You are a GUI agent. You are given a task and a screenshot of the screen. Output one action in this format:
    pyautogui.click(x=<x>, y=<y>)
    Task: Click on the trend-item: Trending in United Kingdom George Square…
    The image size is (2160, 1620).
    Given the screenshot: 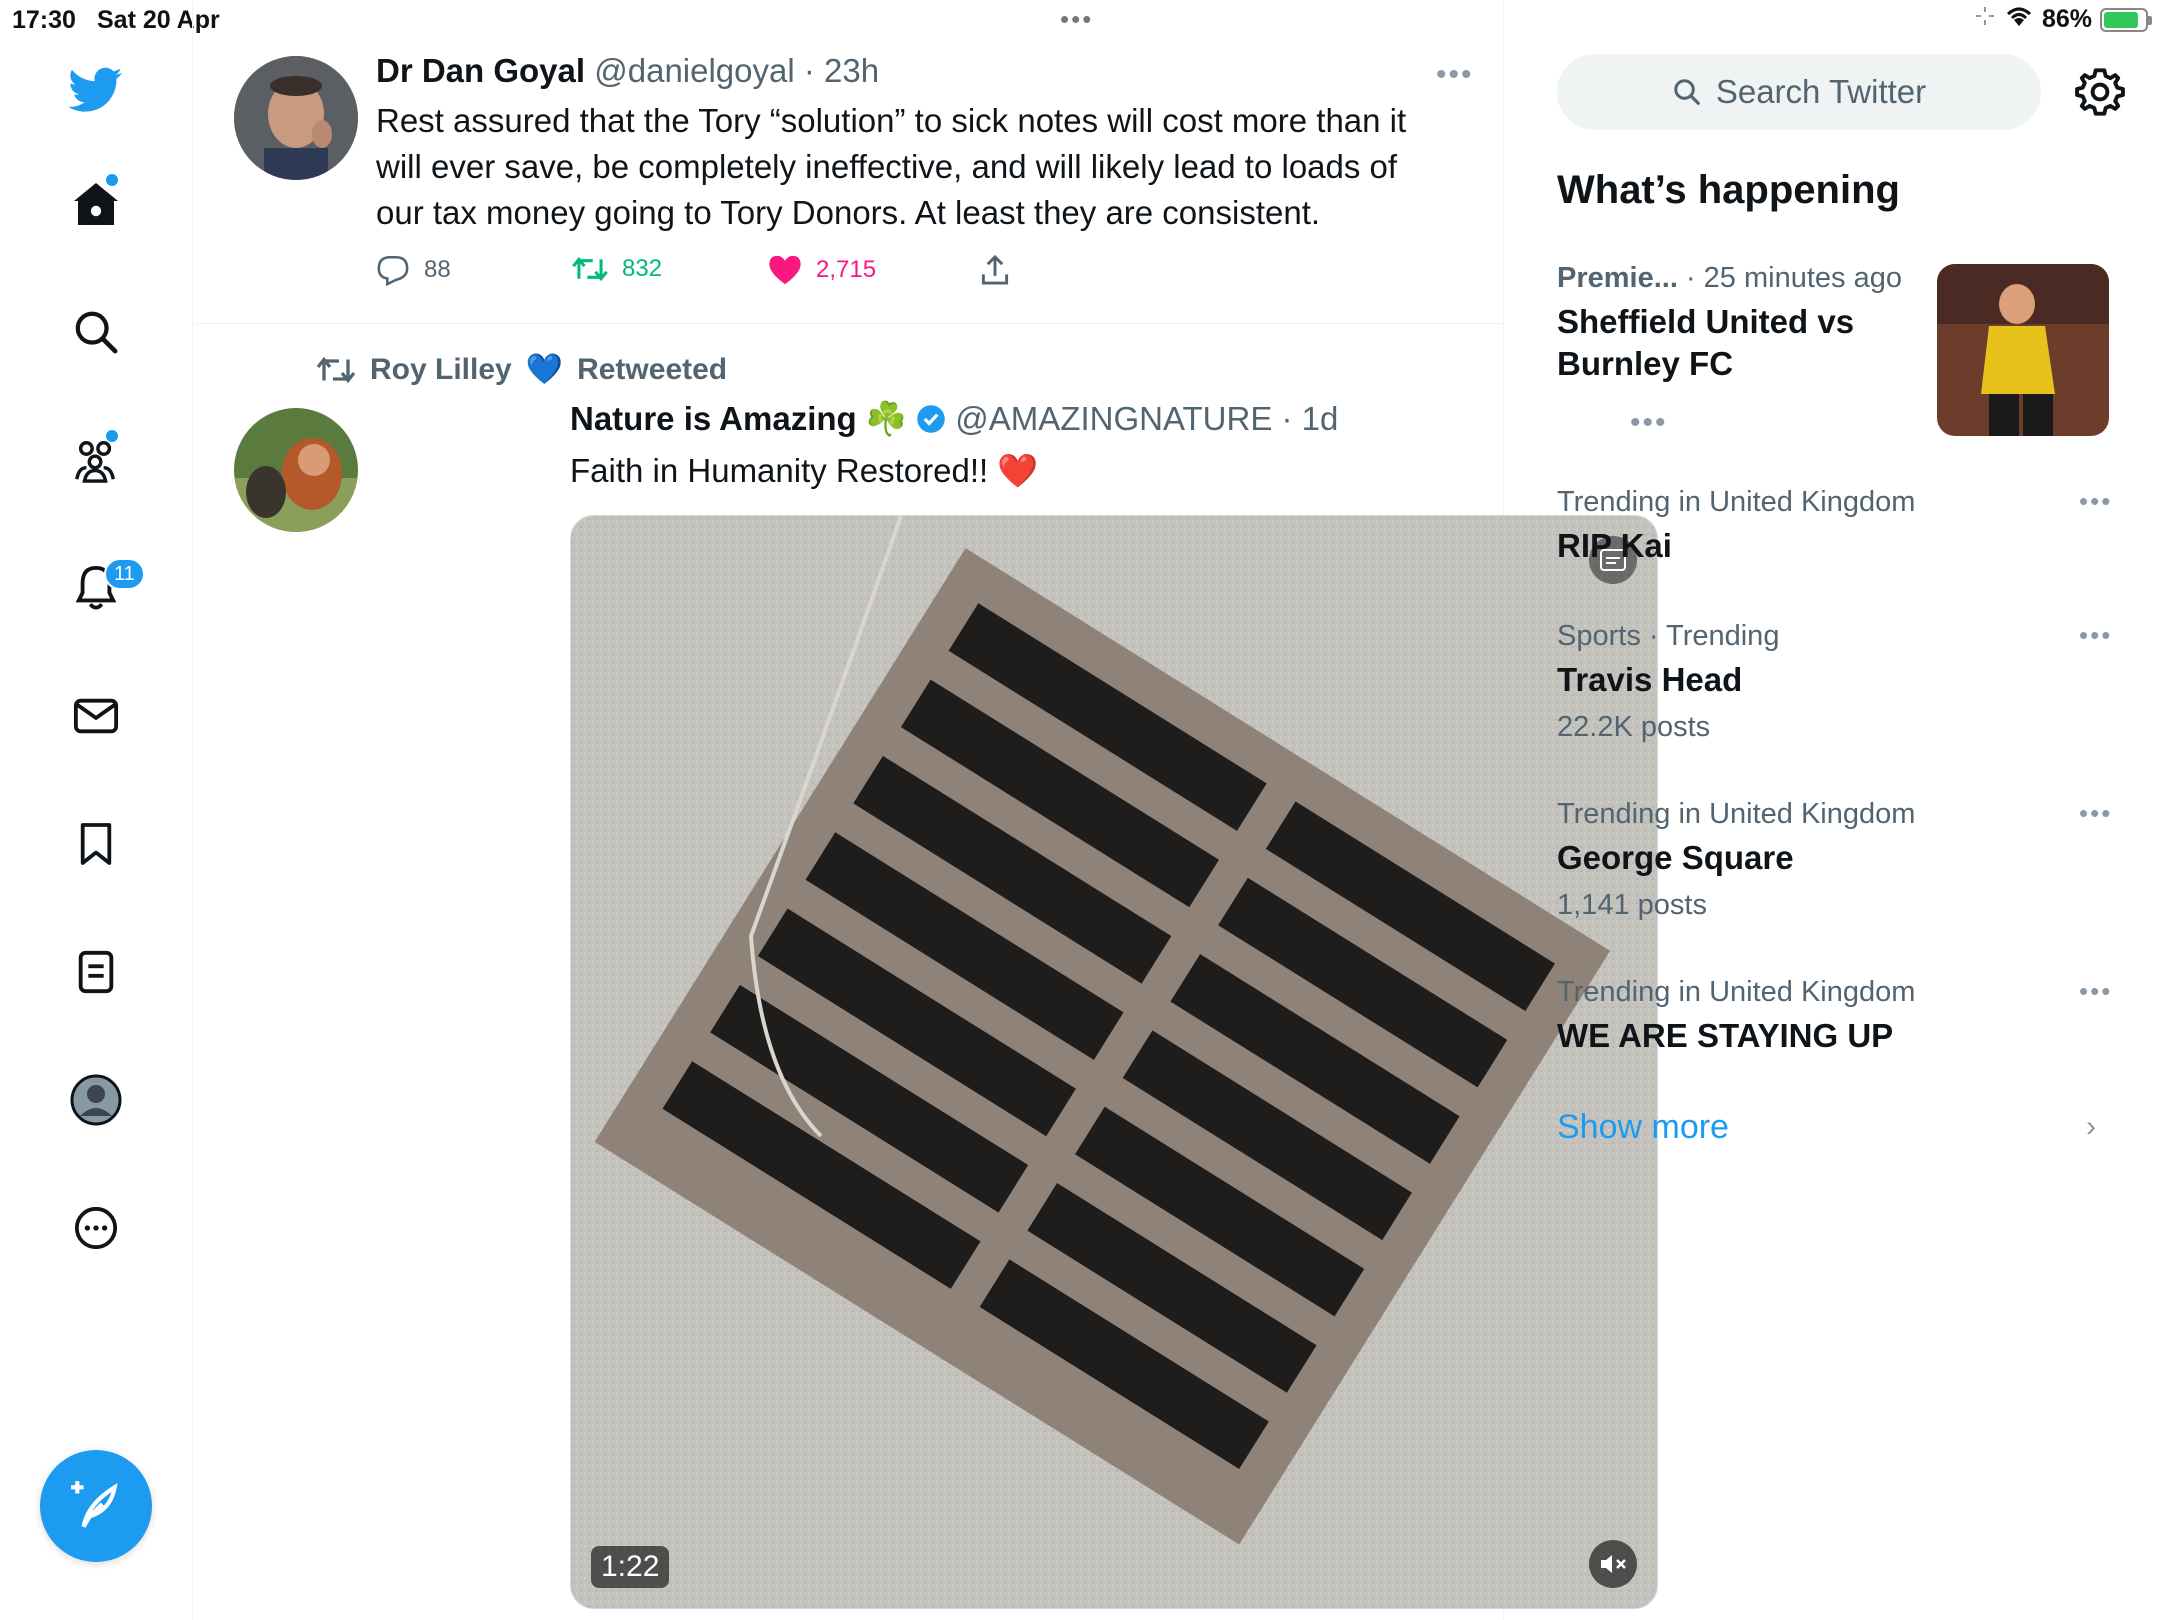 What is the action you would take?
    pyautogui.click(x=1837, y=860)
    